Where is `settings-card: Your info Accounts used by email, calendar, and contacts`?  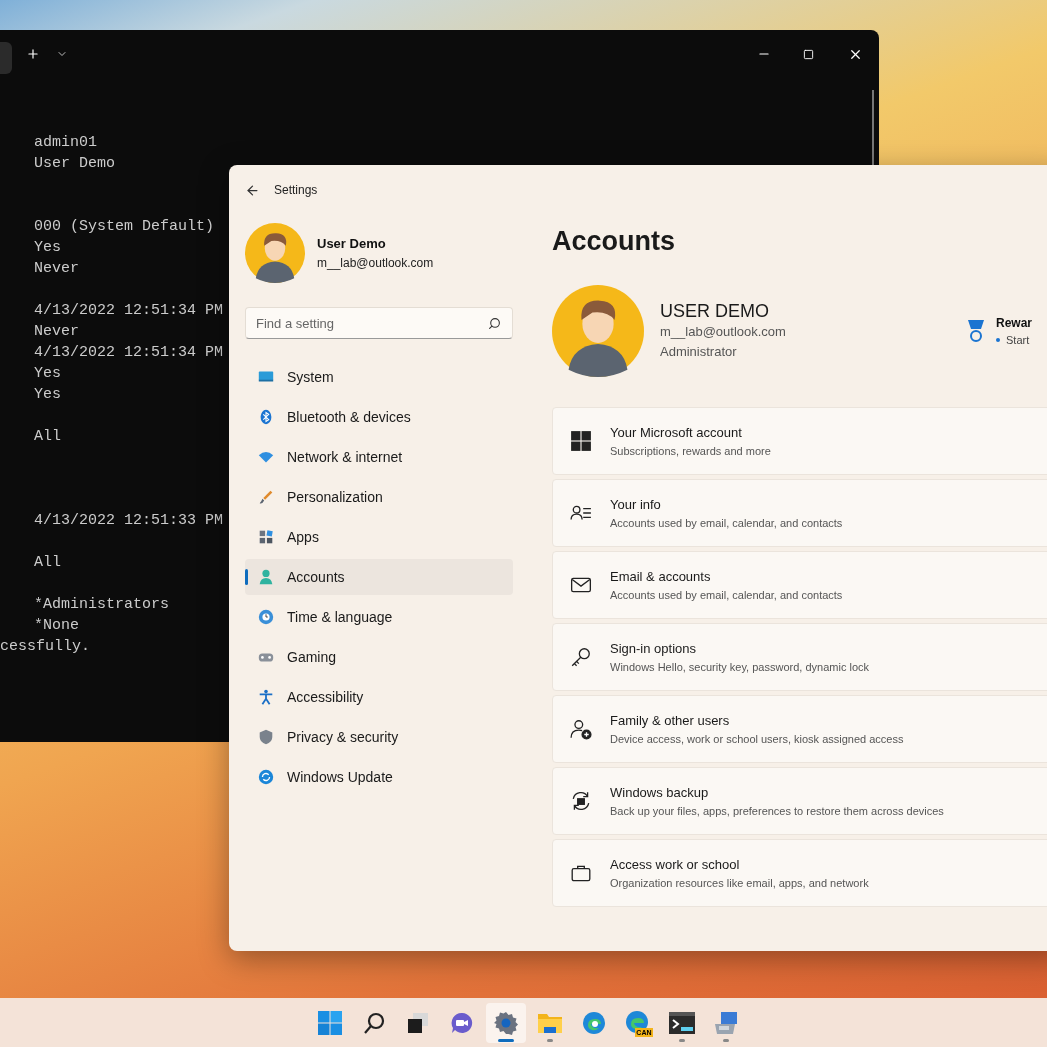 settings-card: Your info Accounts used by email, calendar, and contacts is located at coordinates (799, 513).